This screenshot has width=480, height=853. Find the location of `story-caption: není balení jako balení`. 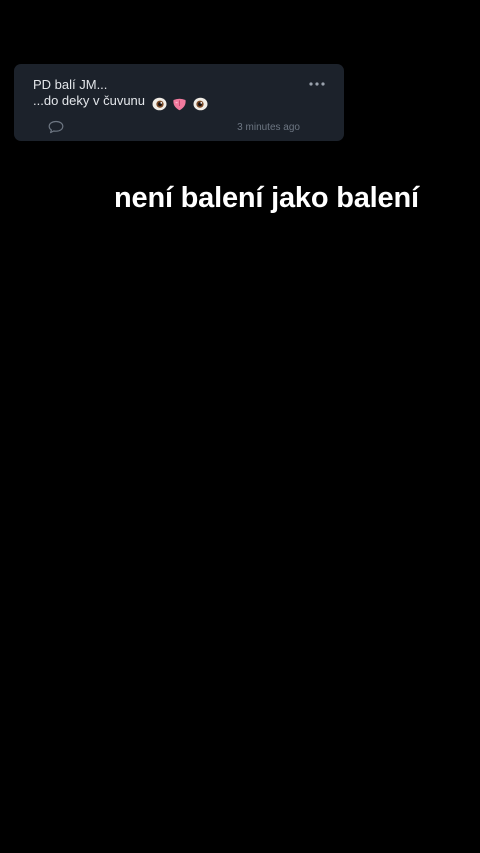

story-caption: není balení jako balení is located at coordinates (266, 198).